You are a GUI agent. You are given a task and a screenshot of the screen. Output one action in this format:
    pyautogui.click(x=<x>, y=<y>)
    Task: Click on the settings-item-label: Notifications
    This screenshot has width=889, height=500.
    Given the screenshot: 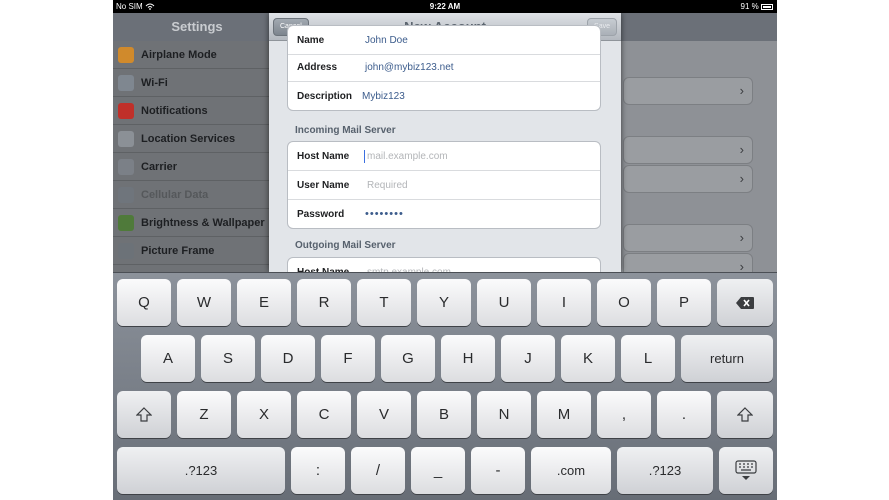 What is the action you would take?
    pyautogui.click(x=174, y=111)
    